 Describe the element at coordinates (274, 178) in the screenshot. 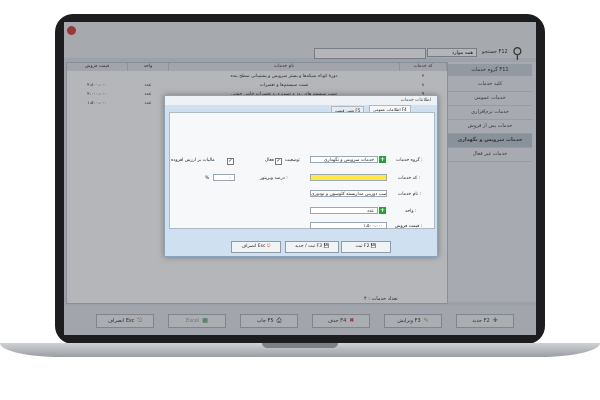

I see `percent-label: درصد ویزیتور :` at that location.